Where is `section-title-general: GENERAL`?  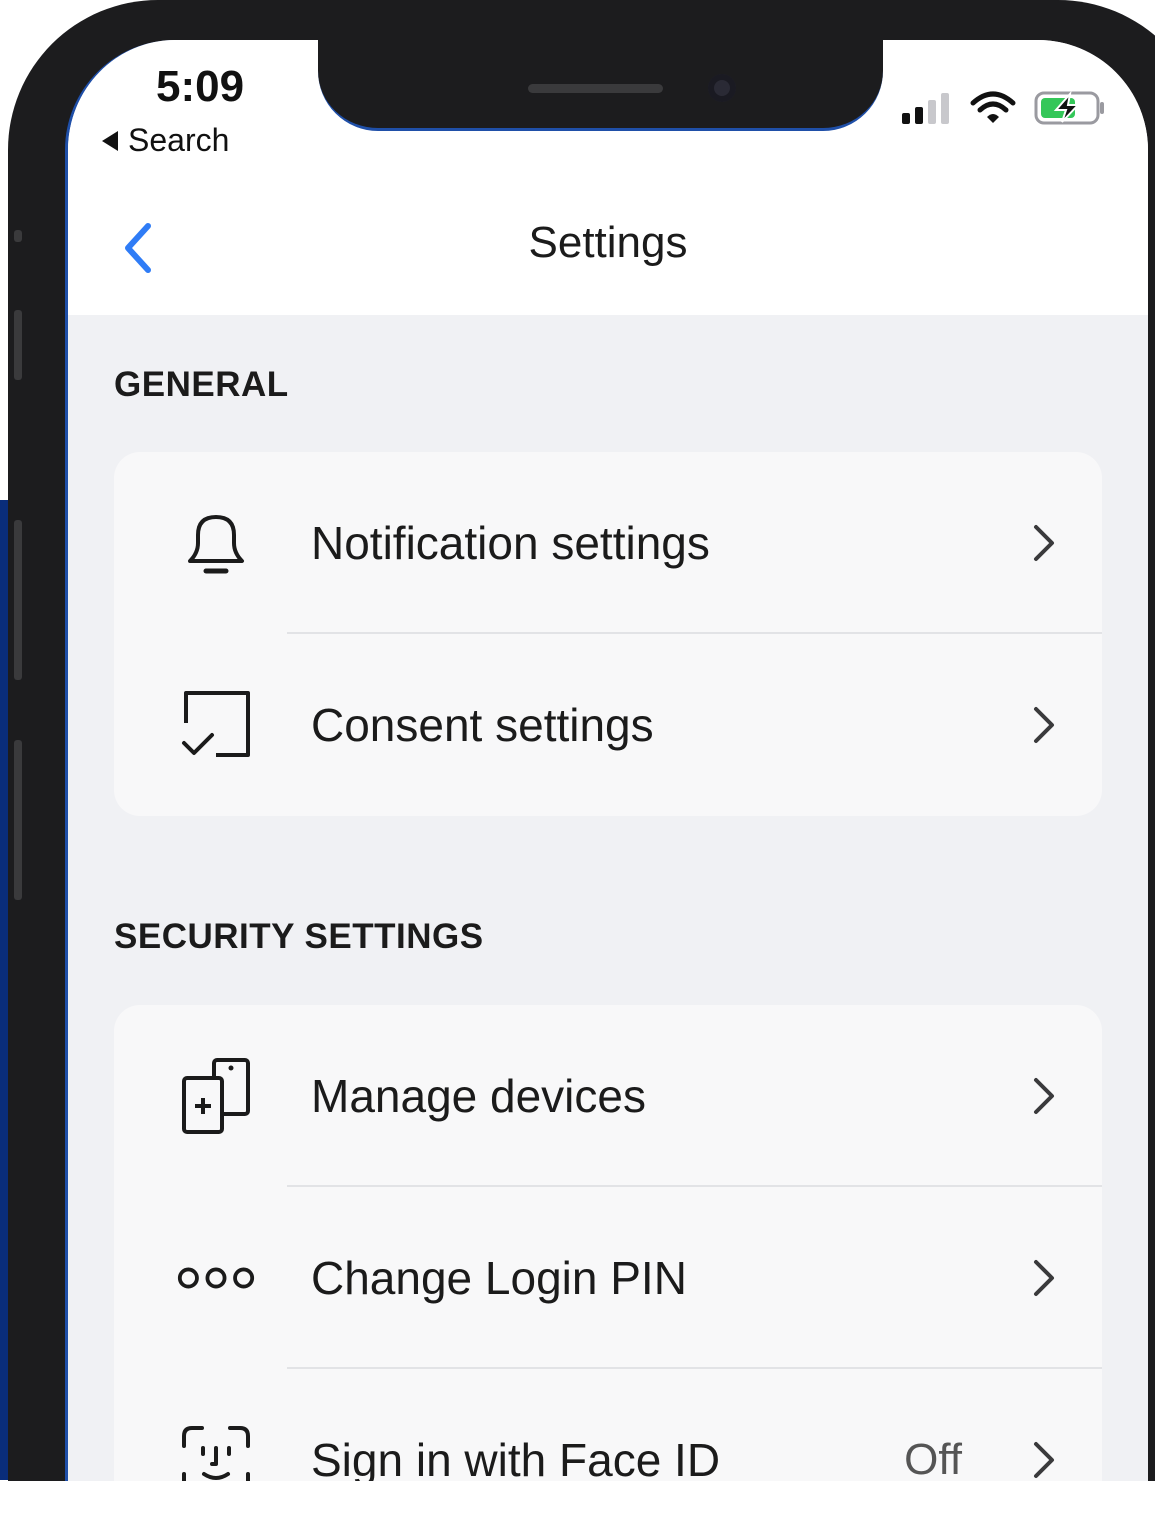 section-title-general: GENERAL is located at coordinates (201, 384).